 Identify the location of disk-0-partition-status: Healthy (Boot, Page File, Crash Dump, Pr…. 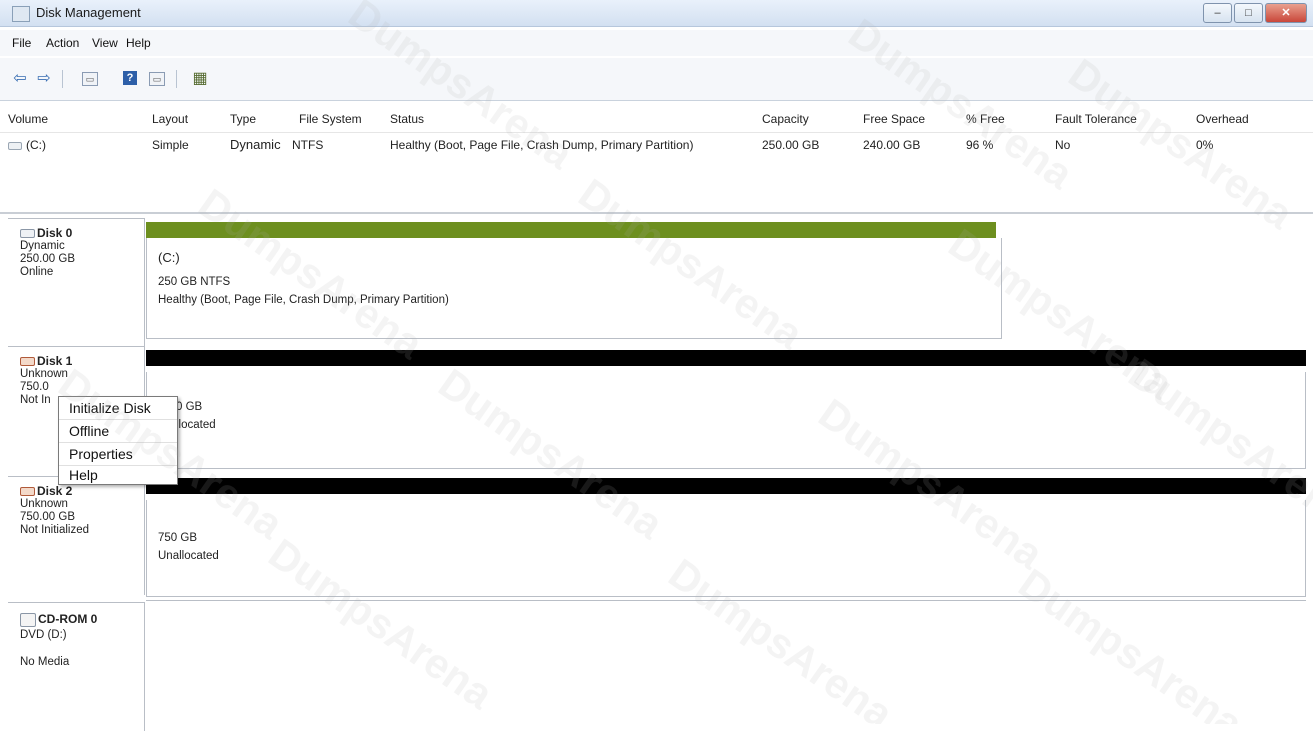
(303, 300).